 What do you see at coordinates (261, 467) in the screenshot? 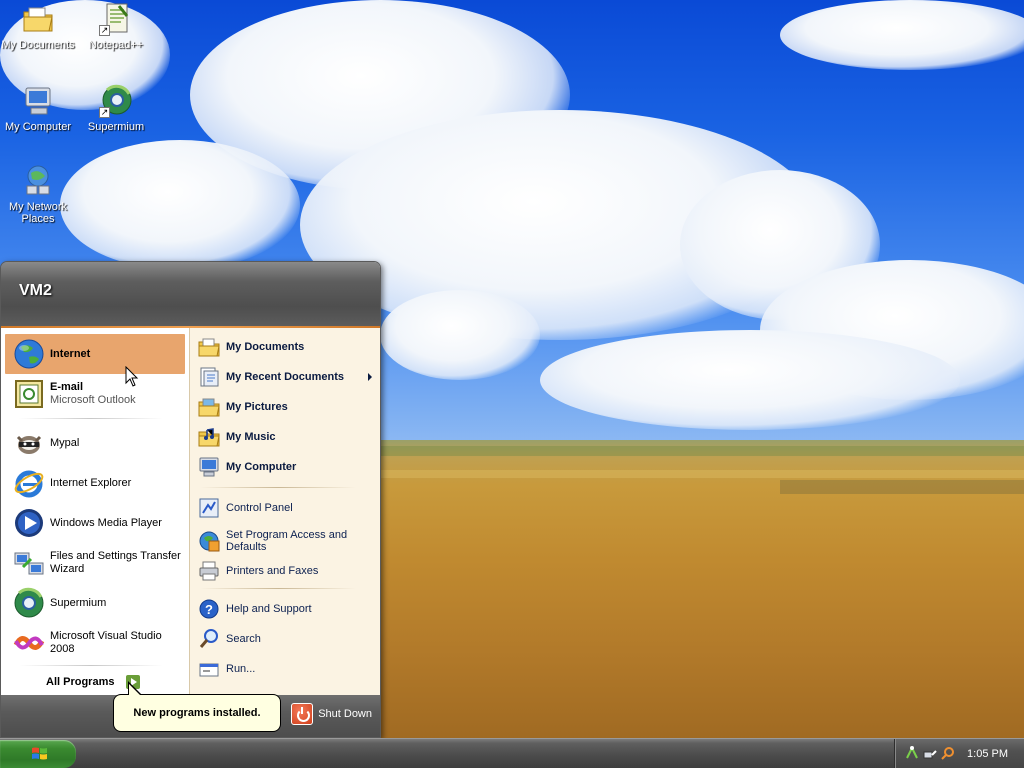
I see `place-label: My Computer` at bounding box center [261, 467].